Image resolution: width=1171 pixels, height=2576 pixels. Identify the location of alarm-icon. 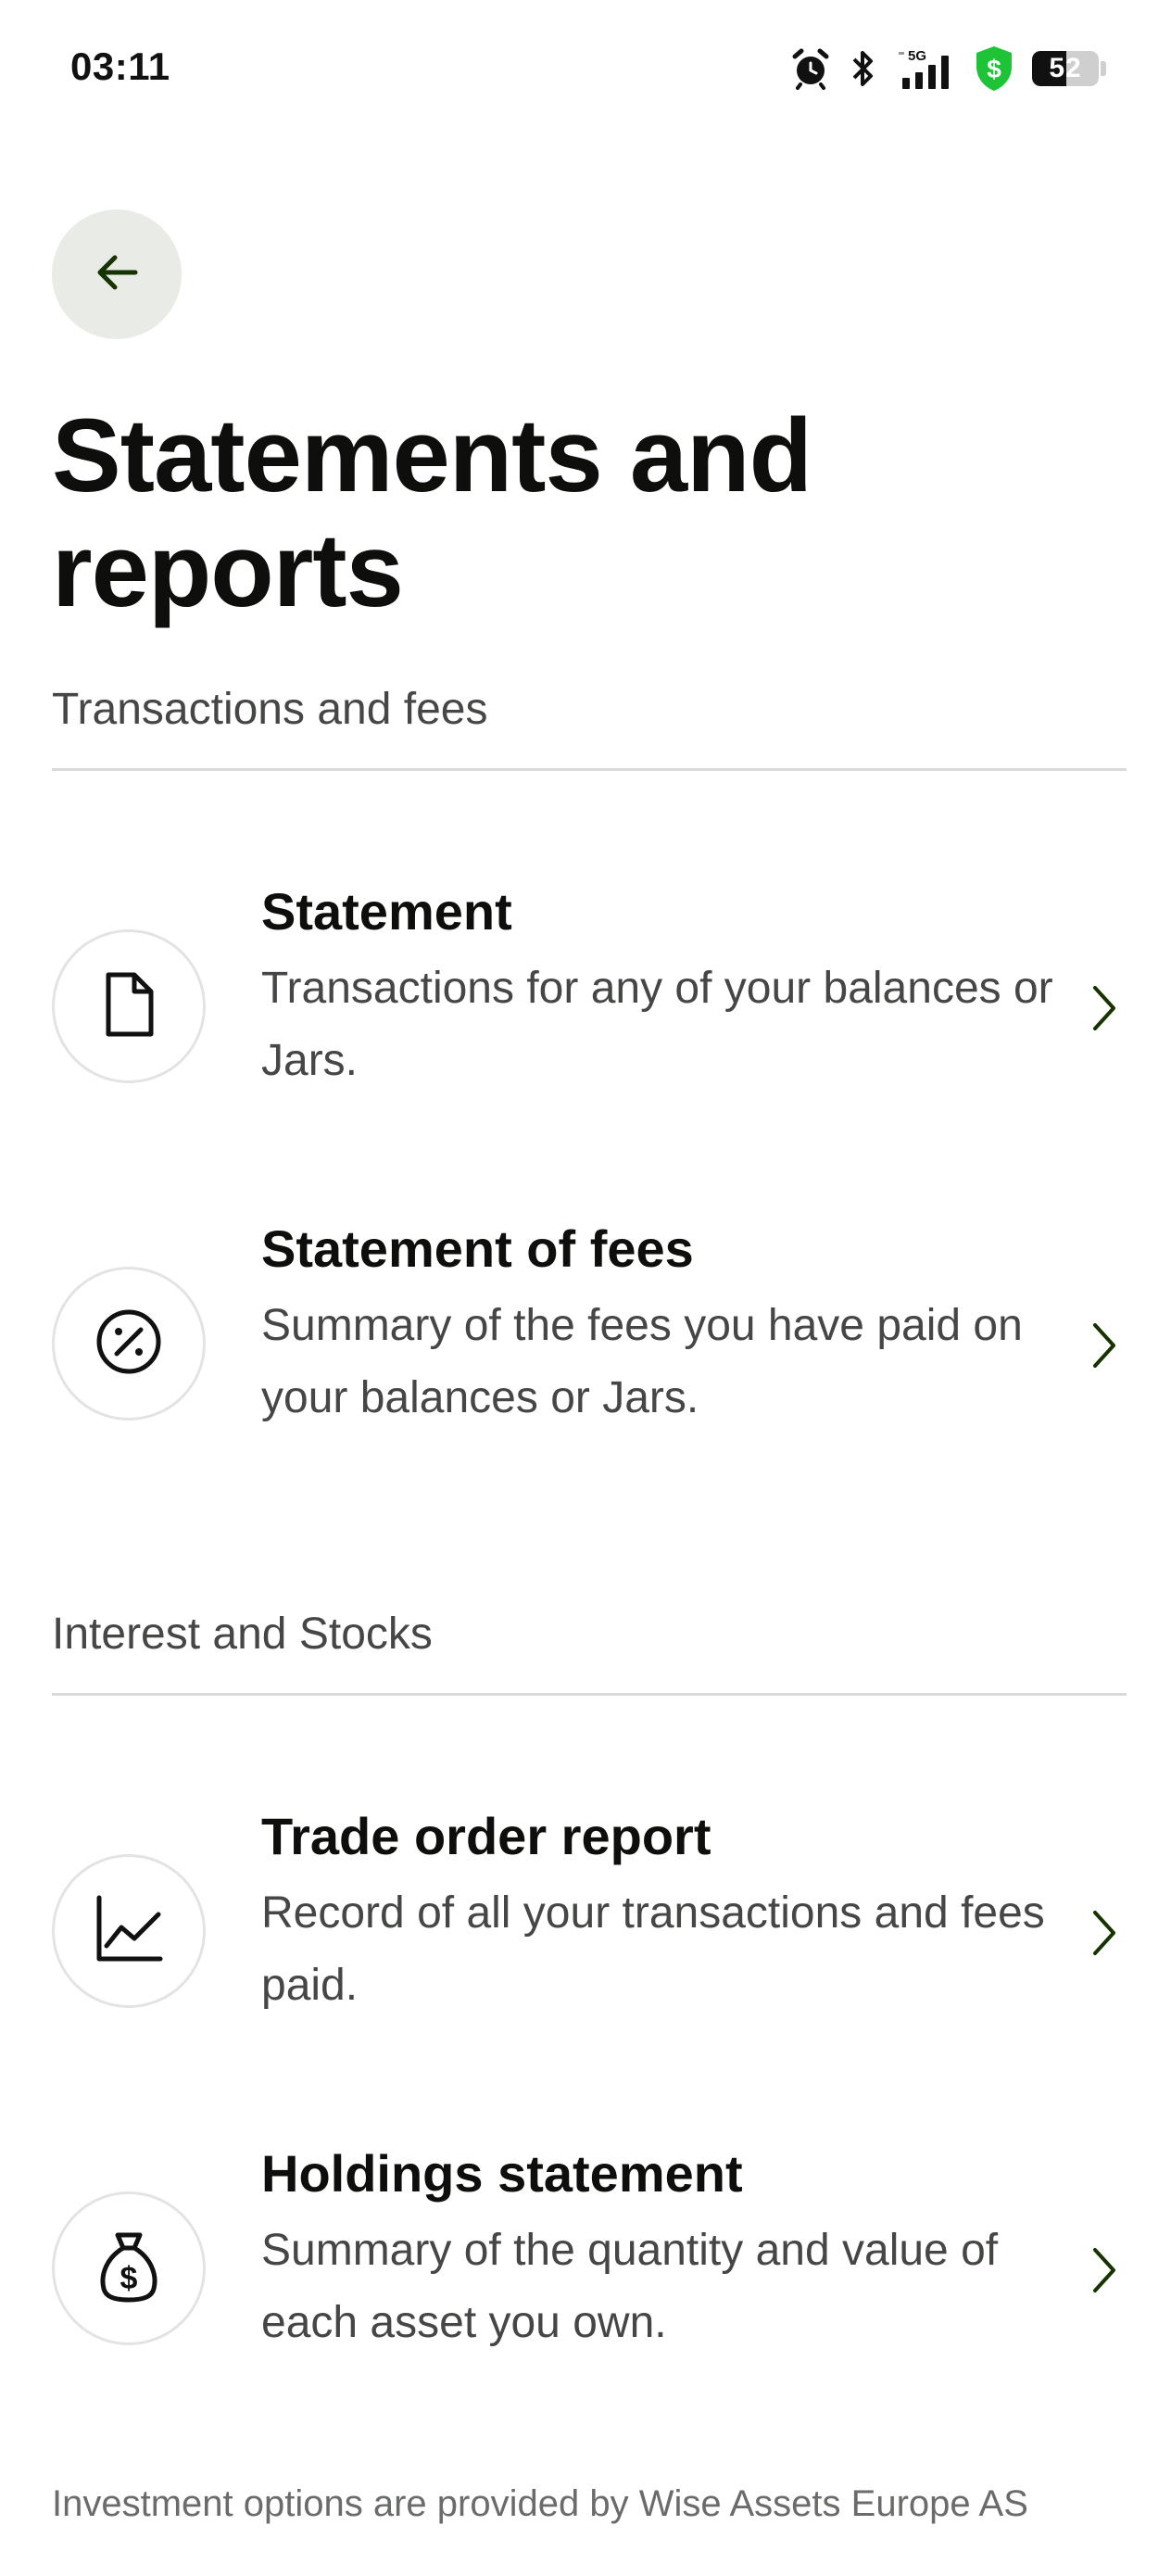
(811, 68).